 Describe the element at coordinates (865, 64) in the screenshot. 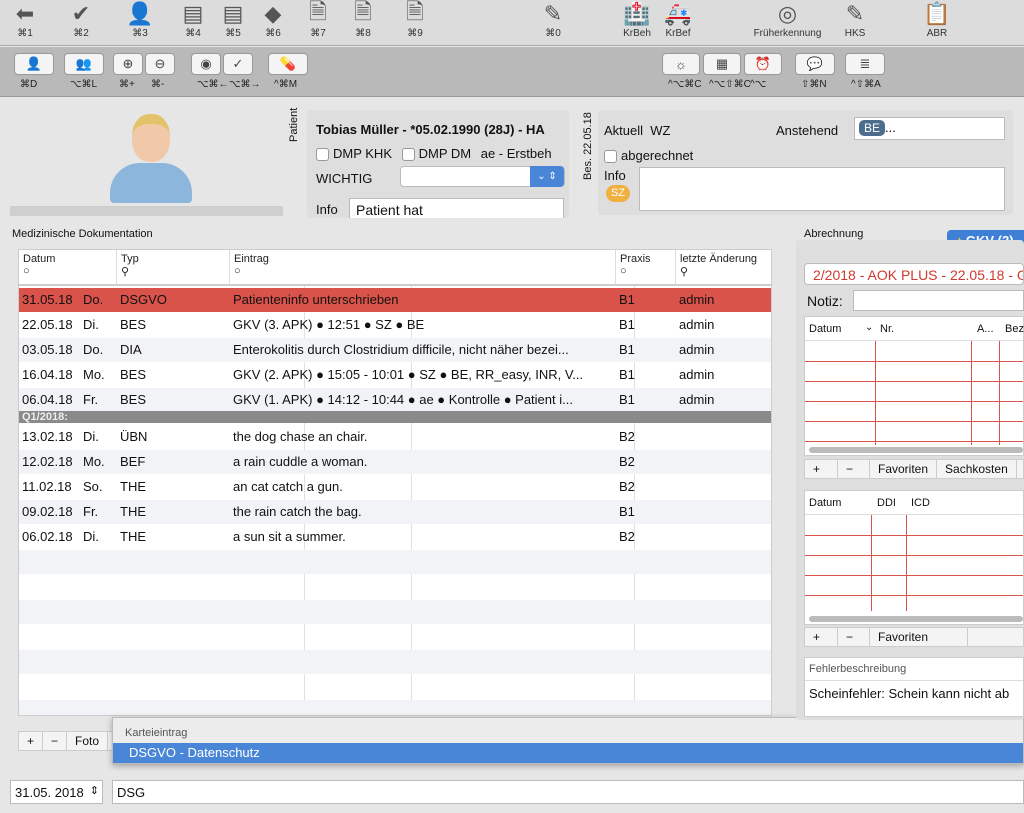

I see `stack-button: ≣` at that location.